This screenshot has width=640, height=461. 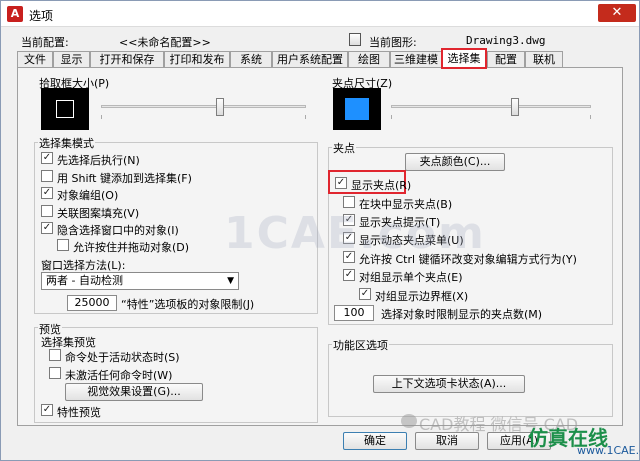 What do you see at coordinates (355, 39) in the screenshot?
I see `drawing-file-icon` at bounding box center [355, 39].